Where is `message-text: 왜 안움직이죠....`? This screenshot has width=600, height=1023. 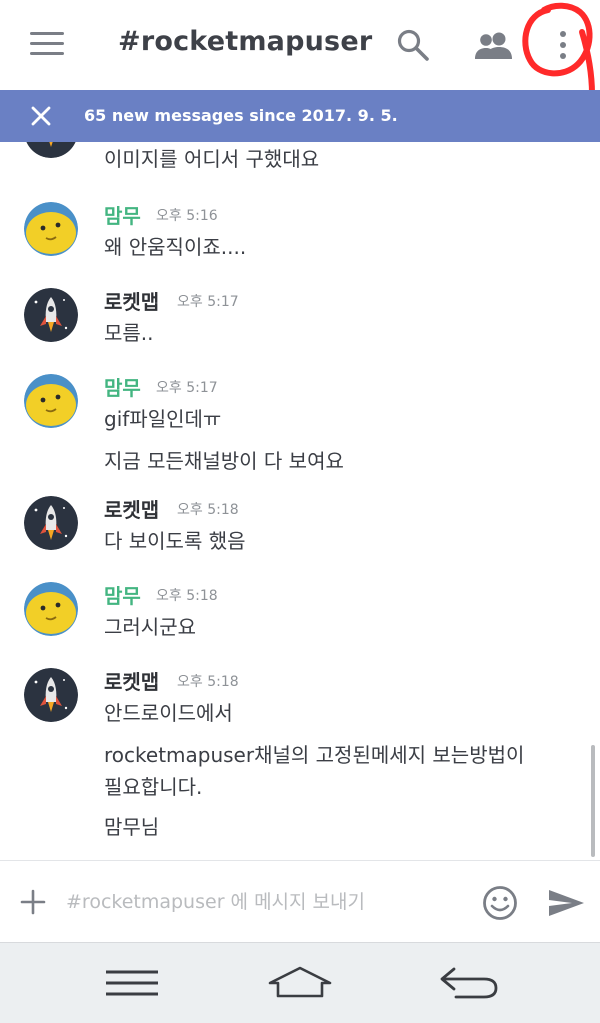 message-text: 왜 안움직이죠.... is located at coordinates (175, 247).